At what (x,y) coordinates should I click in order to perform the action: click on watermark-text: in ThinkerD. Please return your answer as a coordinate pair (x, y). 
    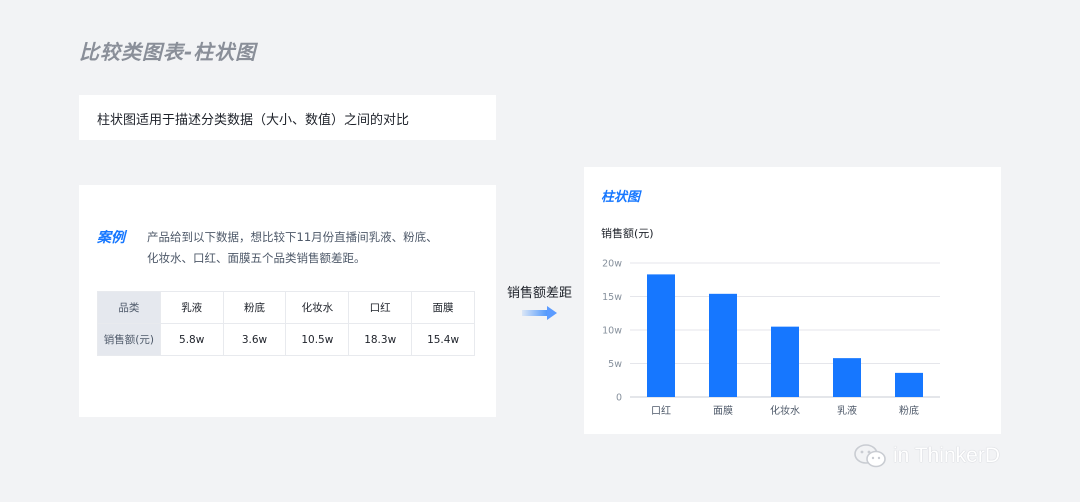
    Looking at the image, I should click on (946, 455).